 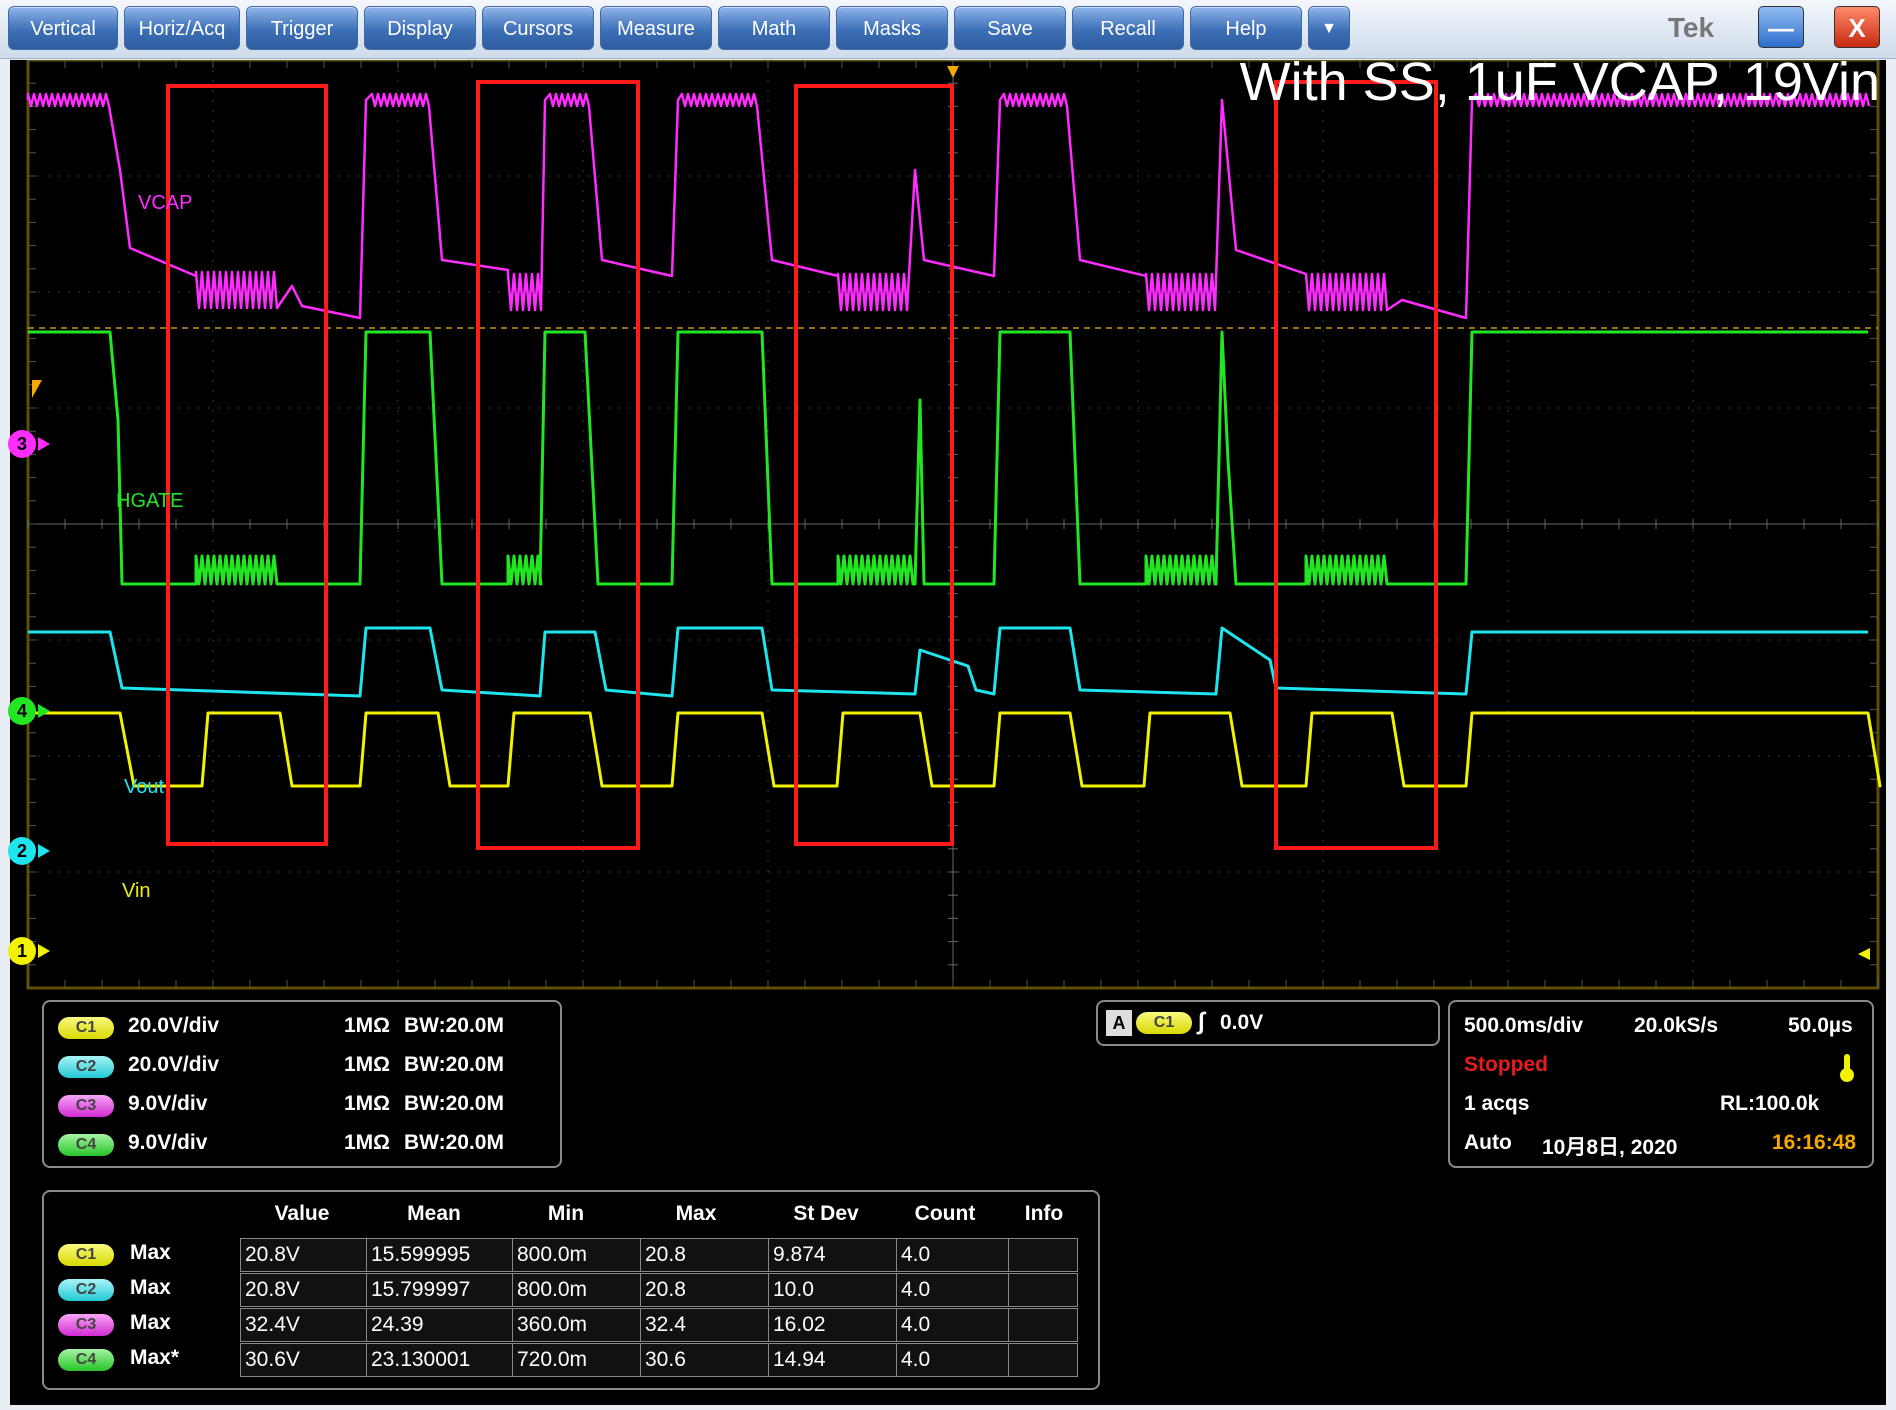 What do you see at coordinates (44, 711) in the screenshot?
I see `ch4-marker-arrow-icon` at bounding box center [44, 711].